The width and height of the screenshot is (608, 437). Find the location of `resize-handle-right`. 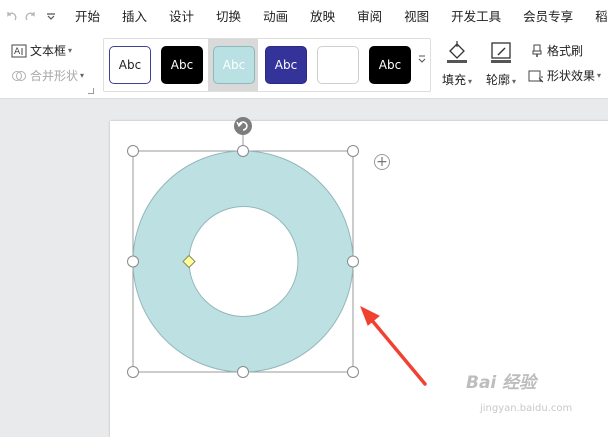

resize-handle-right is located at coordinates (353, 261).